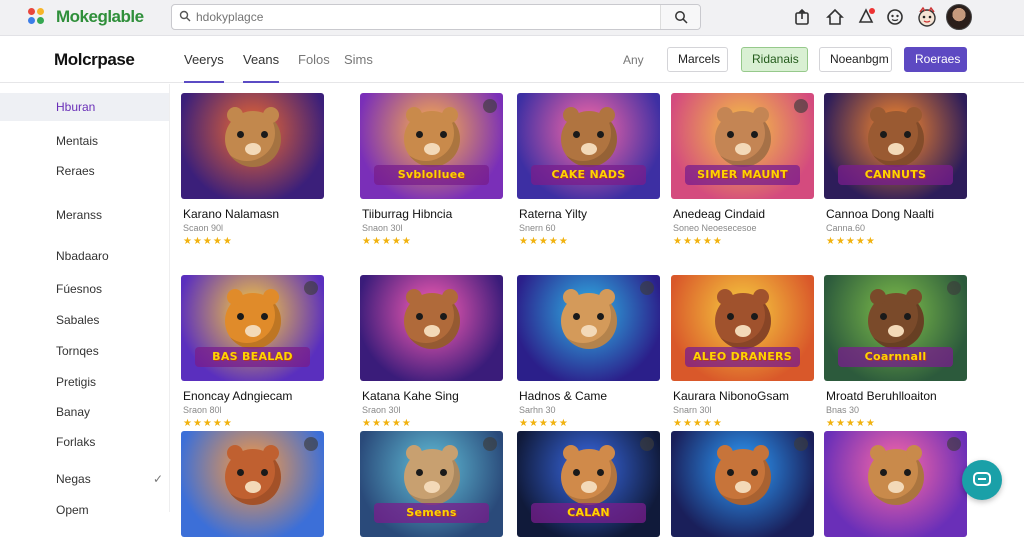  What do you see at coordinates (742, 175) in the screenshot?
I see `game-banner: SIMER MAUNT` at bounding box center [742, 175].